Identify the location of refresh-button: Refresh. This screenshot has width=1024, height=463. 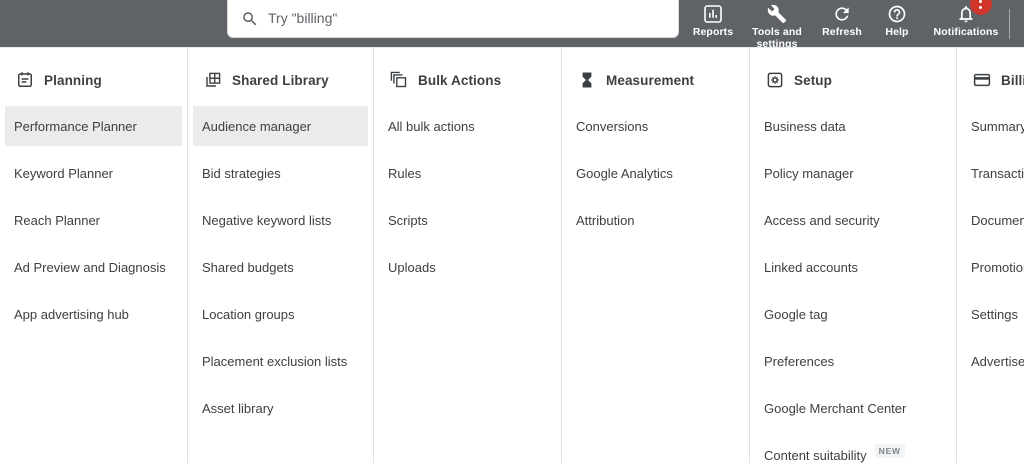
(842, 23).